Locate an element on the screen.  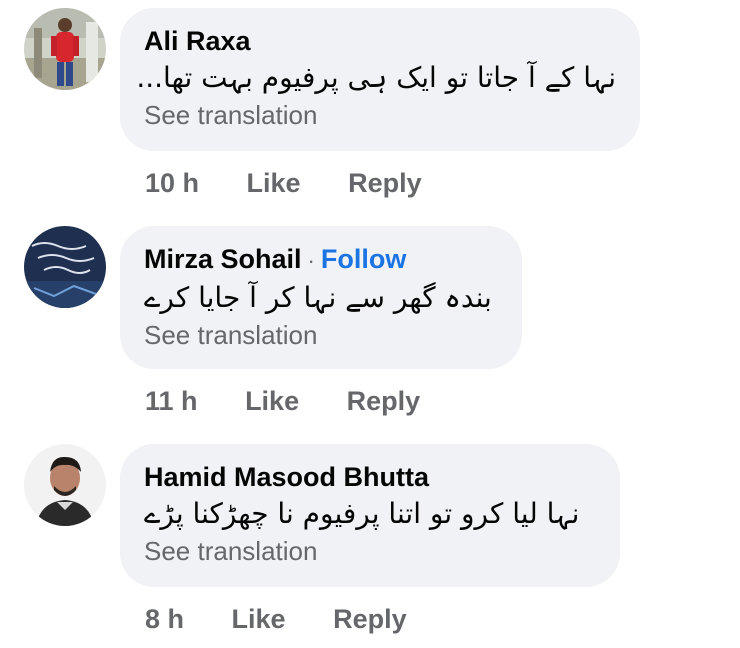
comment-actions: 10 h Like Reply is located at coordinates (303, 183).